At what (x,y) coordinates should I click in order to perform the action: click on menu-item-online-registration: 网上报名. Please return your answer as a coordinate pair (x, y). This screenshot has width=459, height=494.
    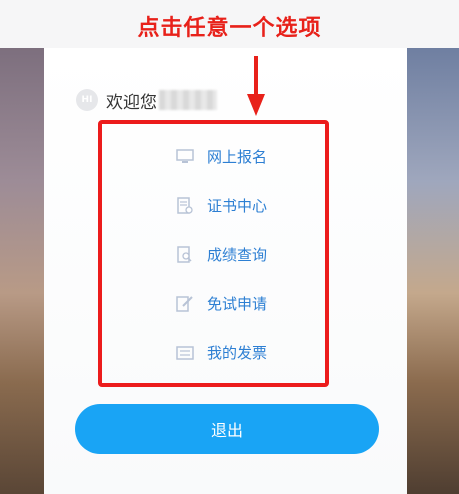
    Looking at the image, I should click on (245, 156).